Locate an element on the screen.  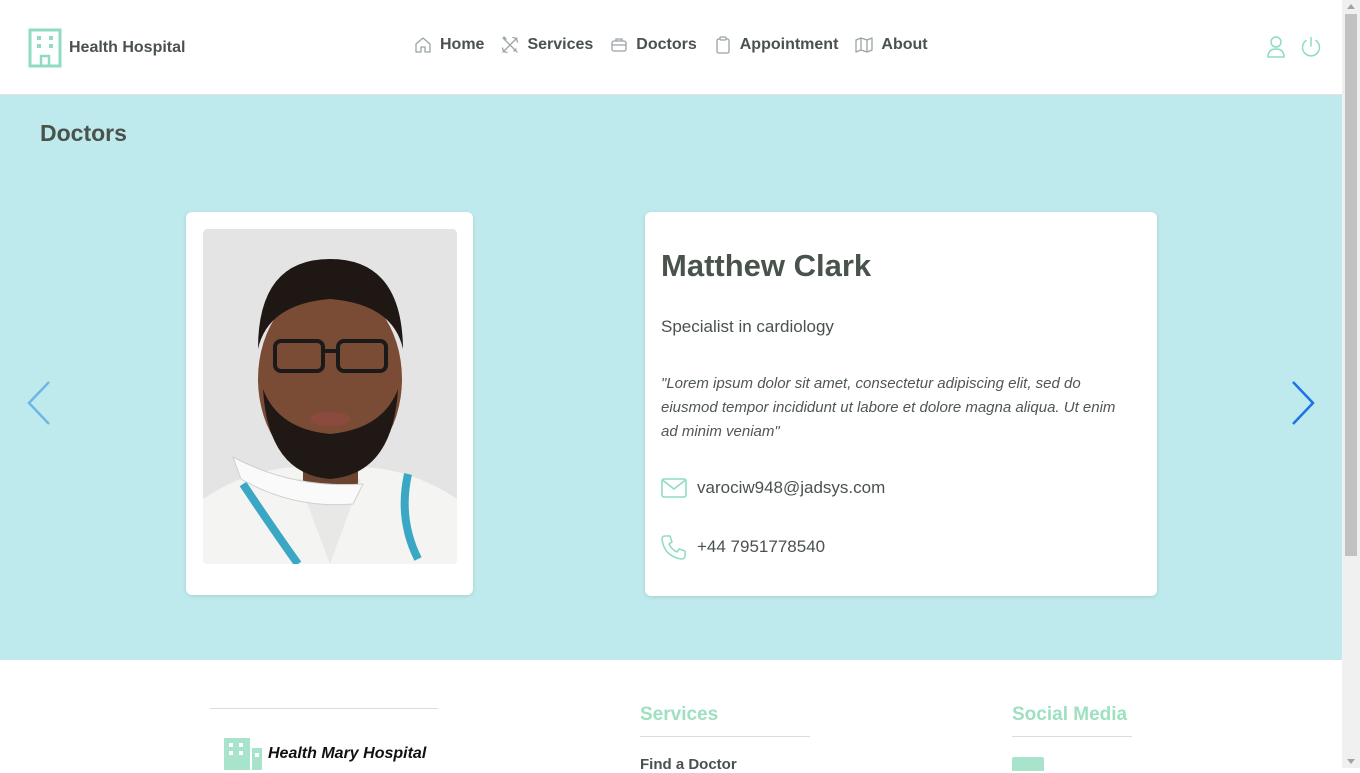
page-scrollbar is located at coordinates (1351, 384).